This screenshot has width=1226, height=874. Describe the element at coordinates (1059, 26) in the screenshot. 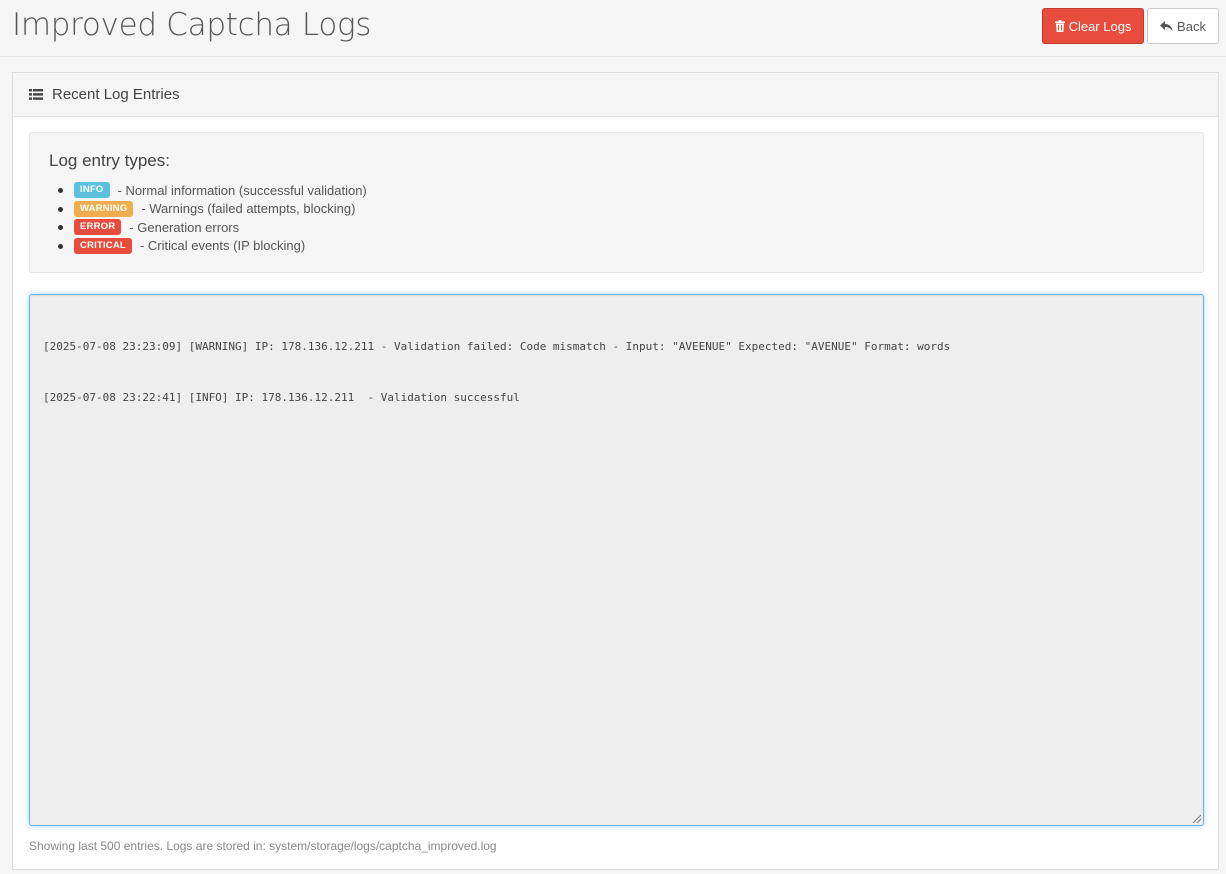

I see `trash-icon` at that location.